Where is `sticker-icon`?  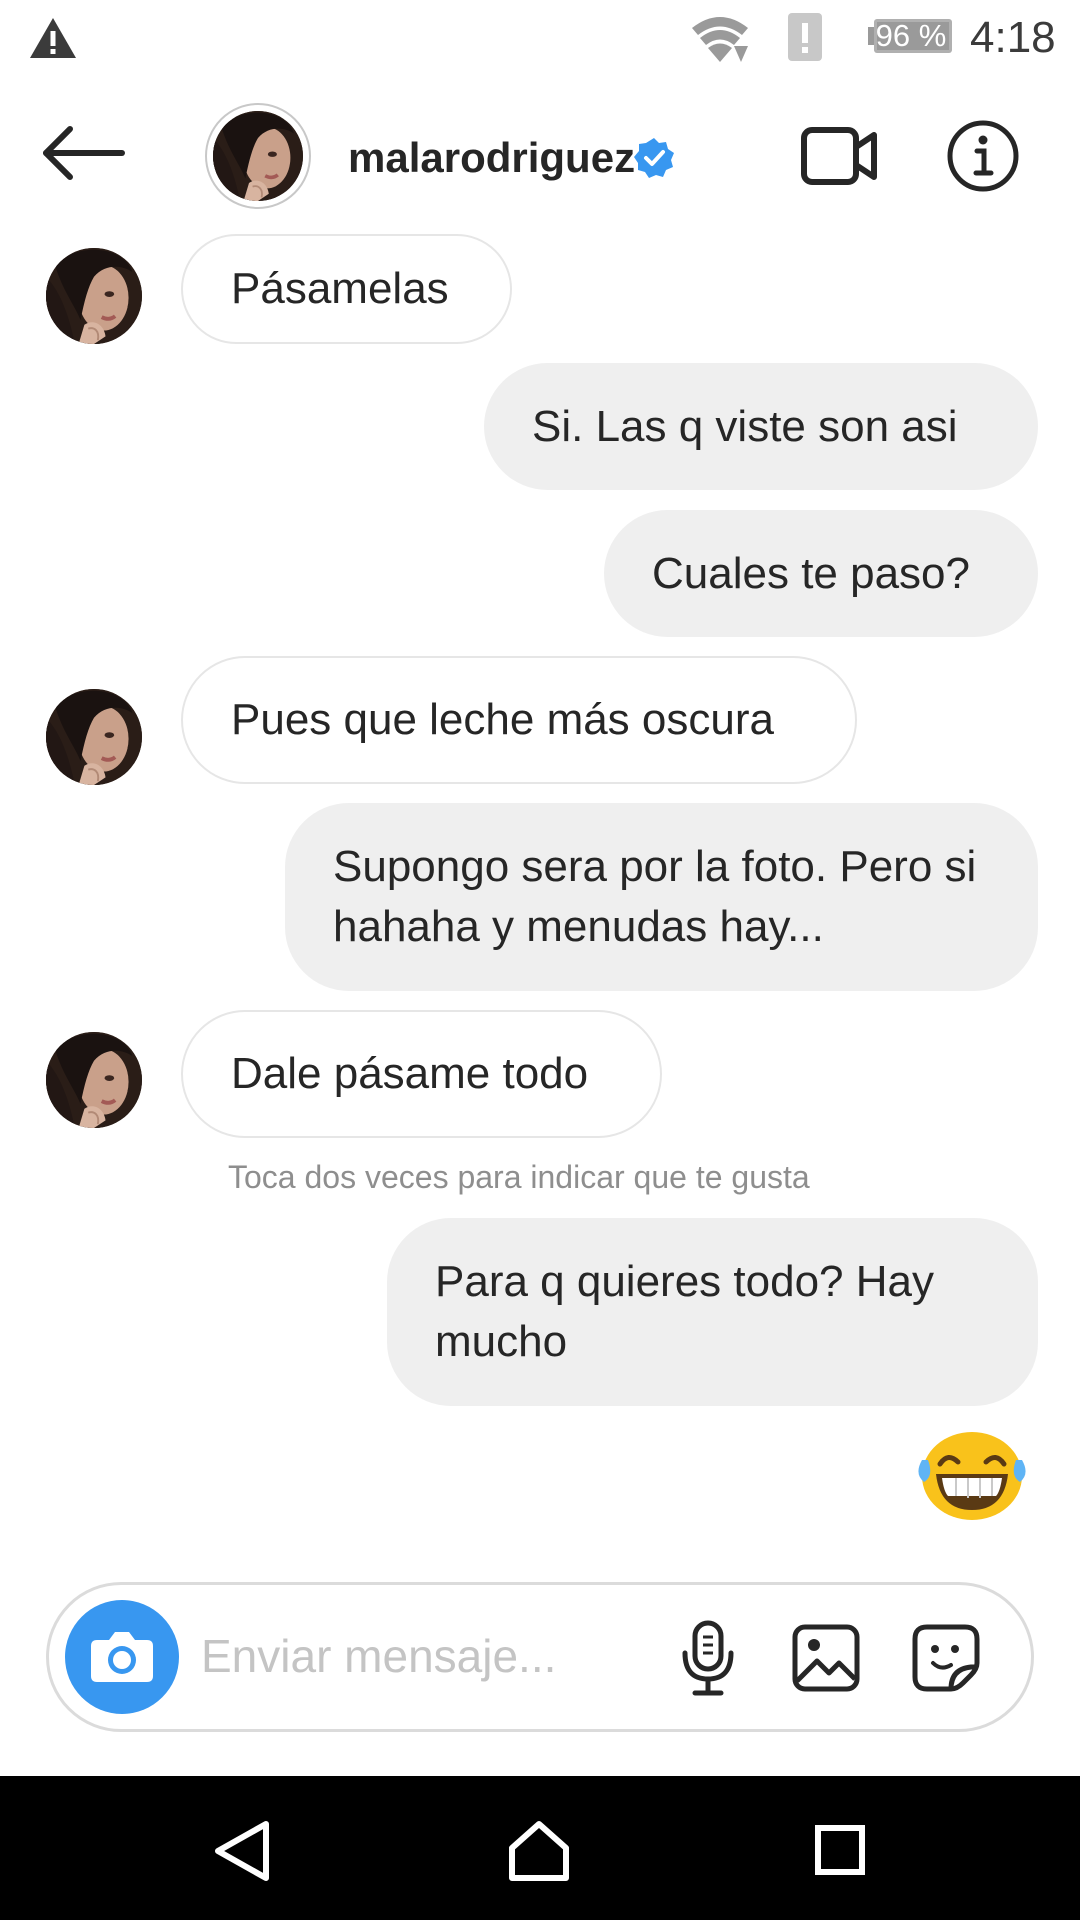 sticker-icon is located at coordinates (946, 1658).